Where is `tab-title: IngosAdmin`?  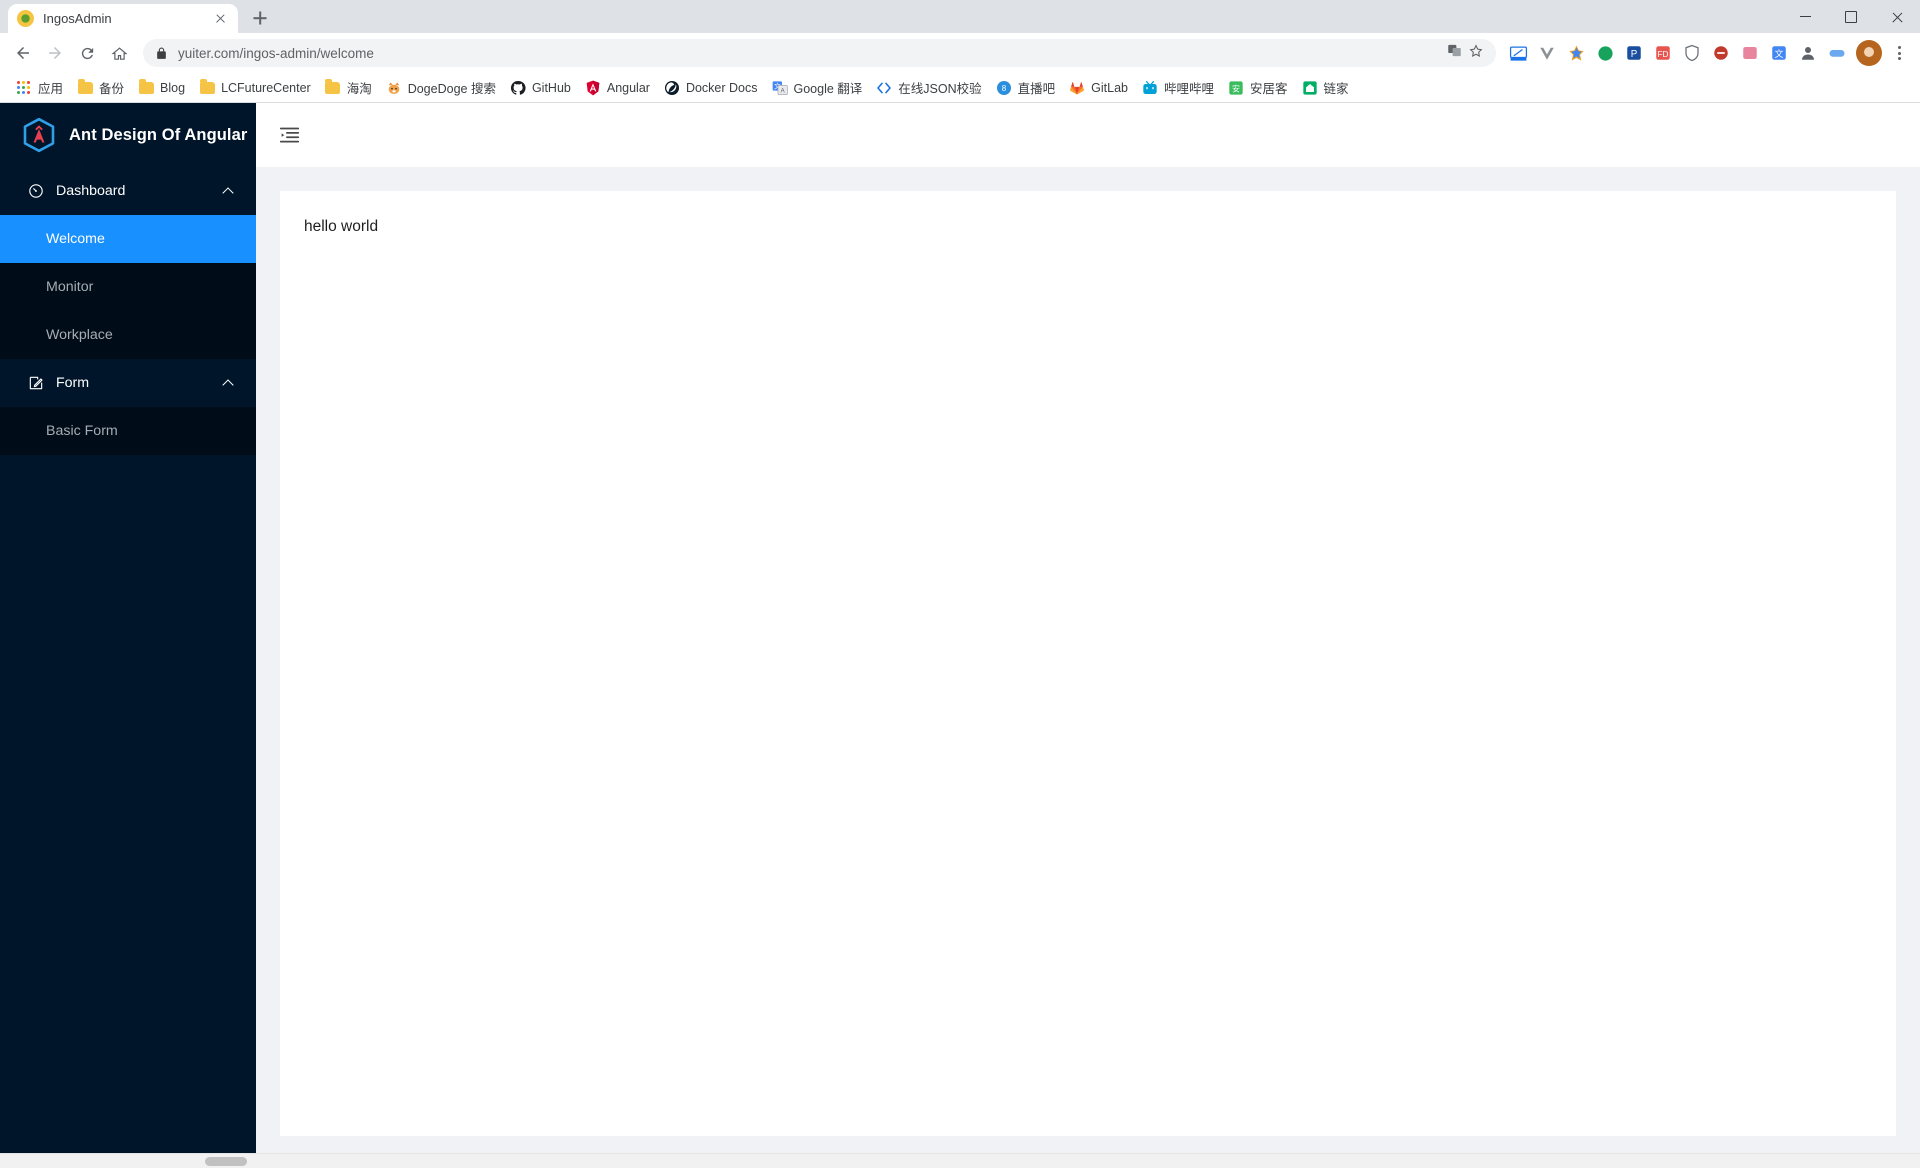 tab-title: IngosAdmin is located at coordinates (77, 18).